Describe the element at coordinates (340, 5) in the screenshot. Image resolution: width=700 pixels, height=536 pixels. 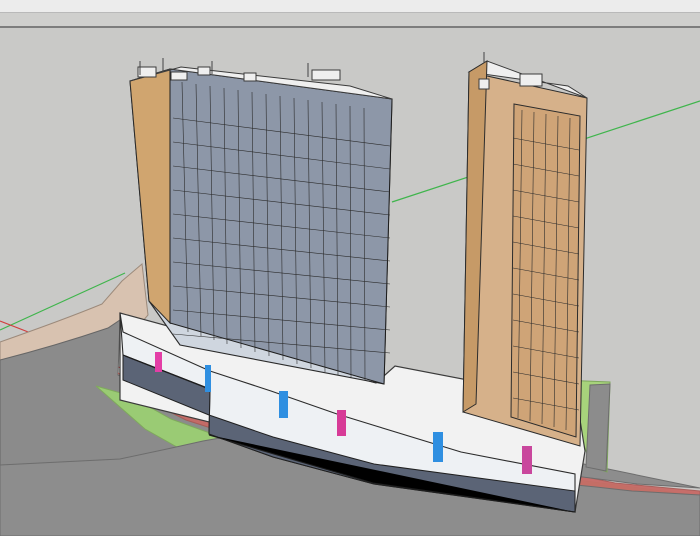
I see `toolbar-placeholder` at that location.